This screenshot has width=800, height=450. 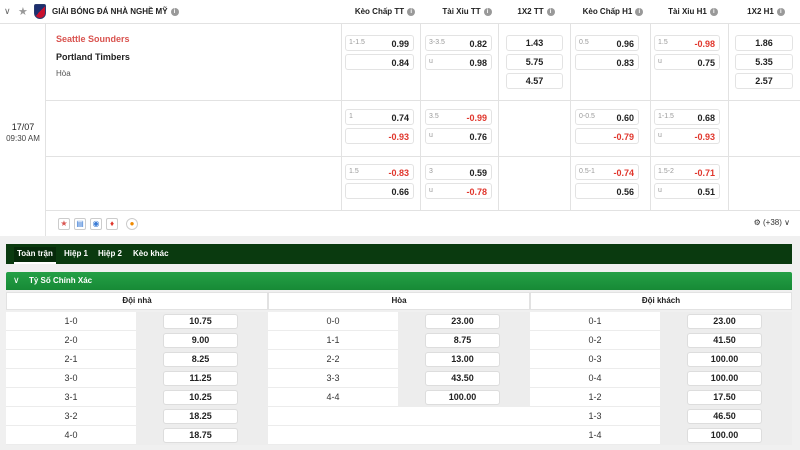 What do you see at coordinates (200, 435) in the screenshot?
I see `score-odds-button: 18.75` at bounding box center [200, 435].